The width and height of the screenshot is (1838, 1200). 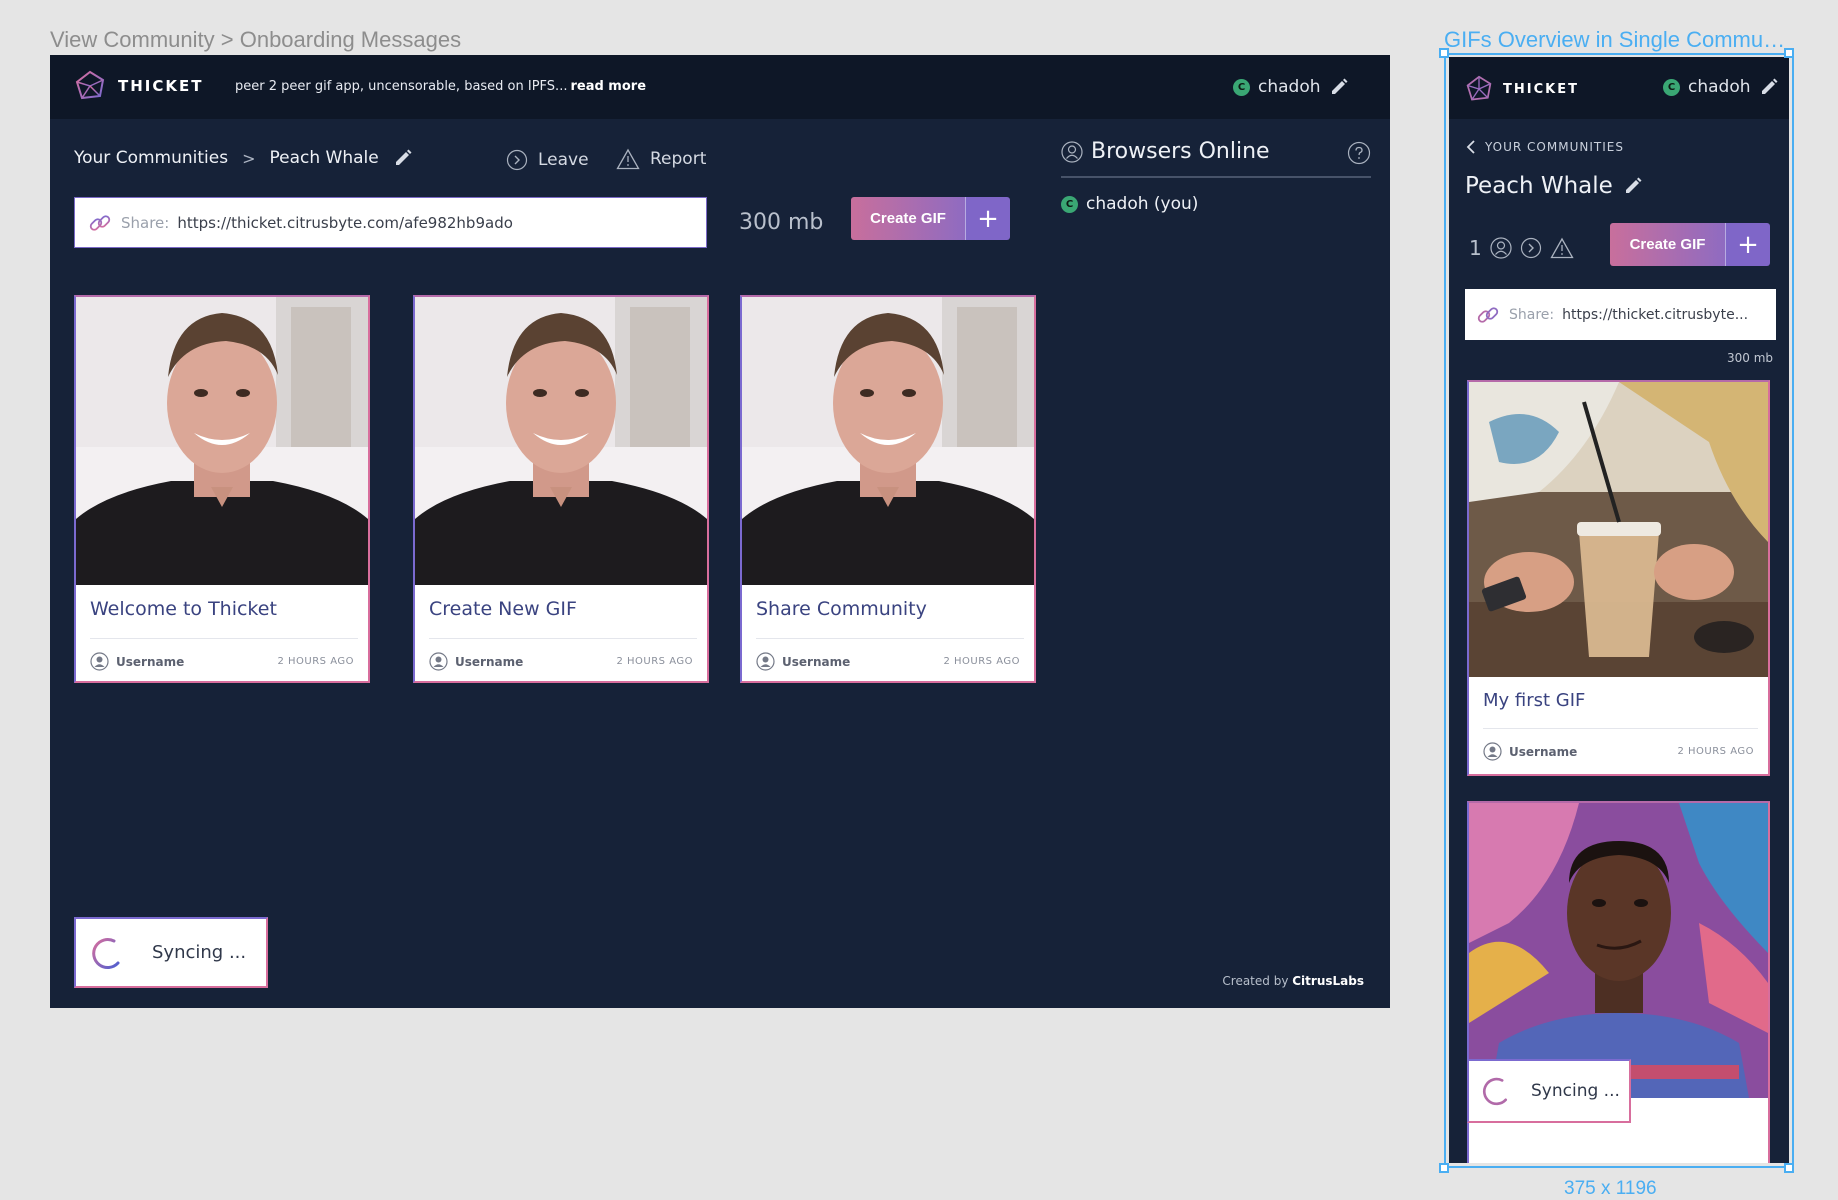 I want to click on browsers-online-title: Browsers Online, so click(x=1180, y=151).